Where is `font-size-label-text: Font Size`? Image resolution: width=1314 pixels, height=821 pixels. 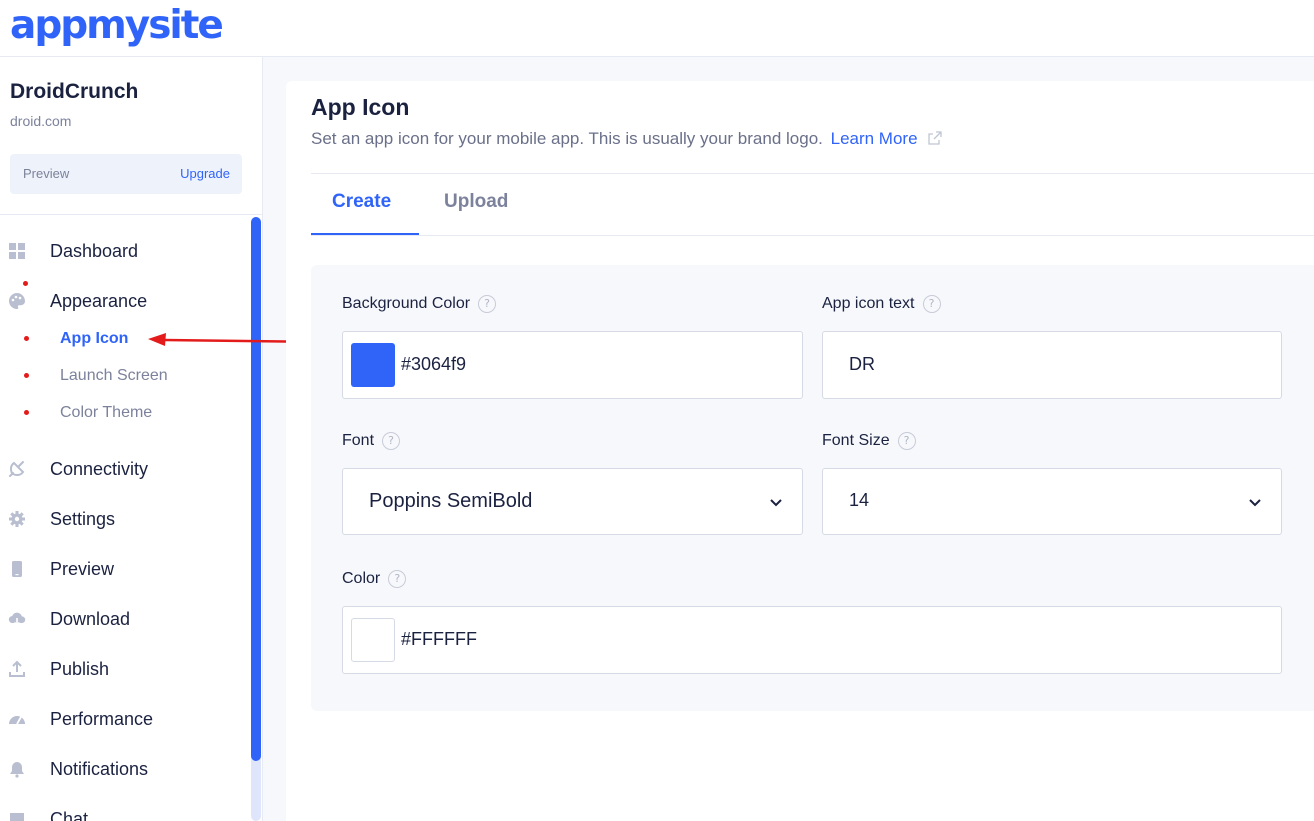 font-size-label-text: Font Size is located at coordinates (856, 440).